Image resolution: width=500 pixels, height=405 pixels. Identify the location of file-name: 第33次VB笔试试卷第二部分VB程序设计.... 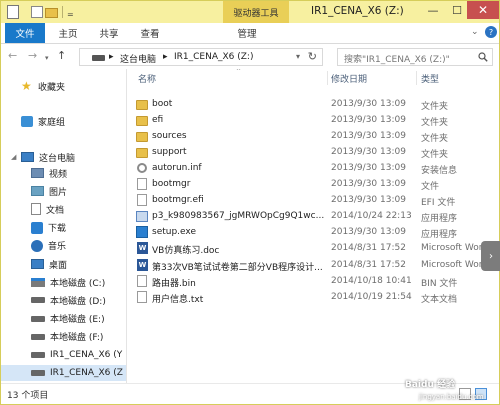
(237, 267).